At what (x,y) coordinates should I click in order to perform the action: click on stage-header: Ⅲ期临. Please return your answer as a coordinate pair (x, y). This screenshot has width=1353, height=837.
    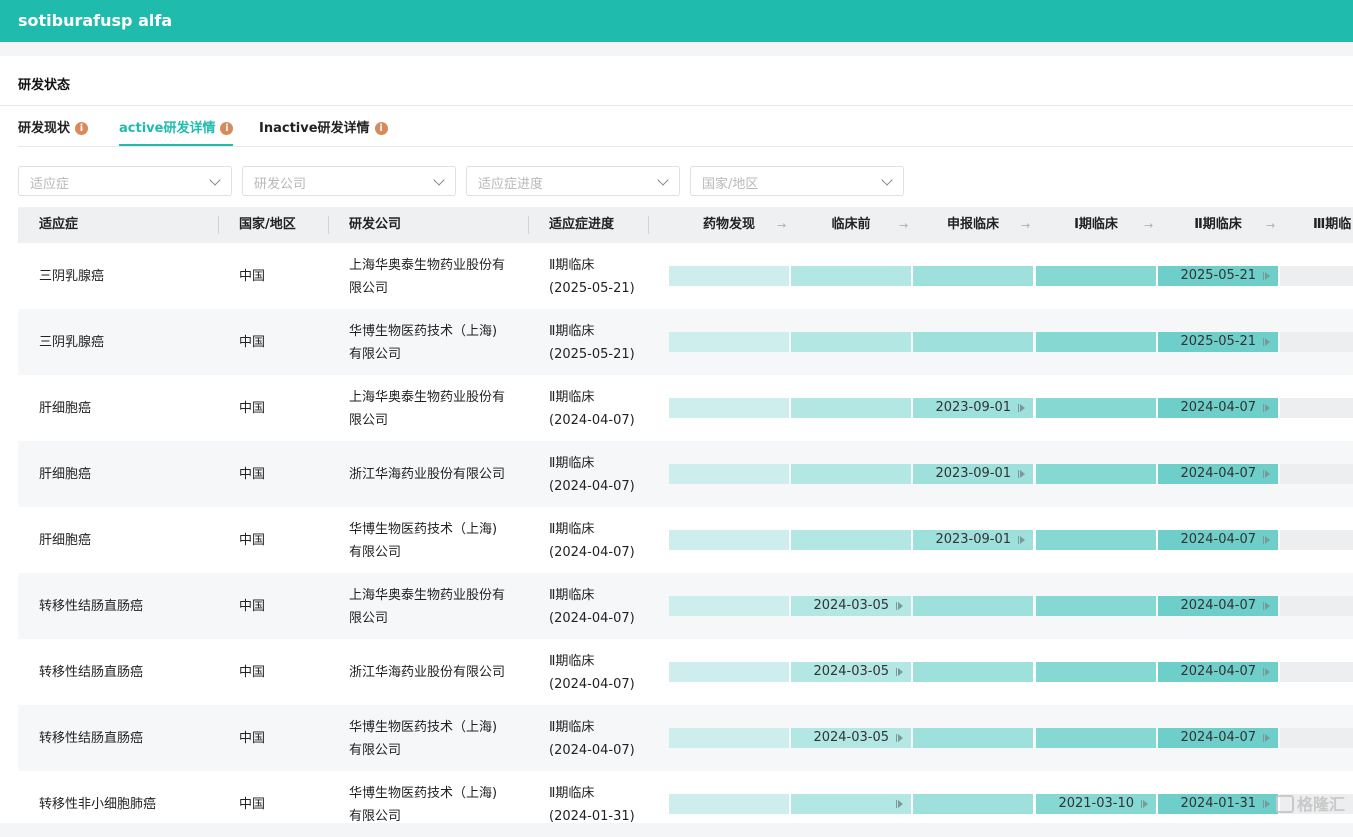
    Looking at the image, I should click on (1316, 225).